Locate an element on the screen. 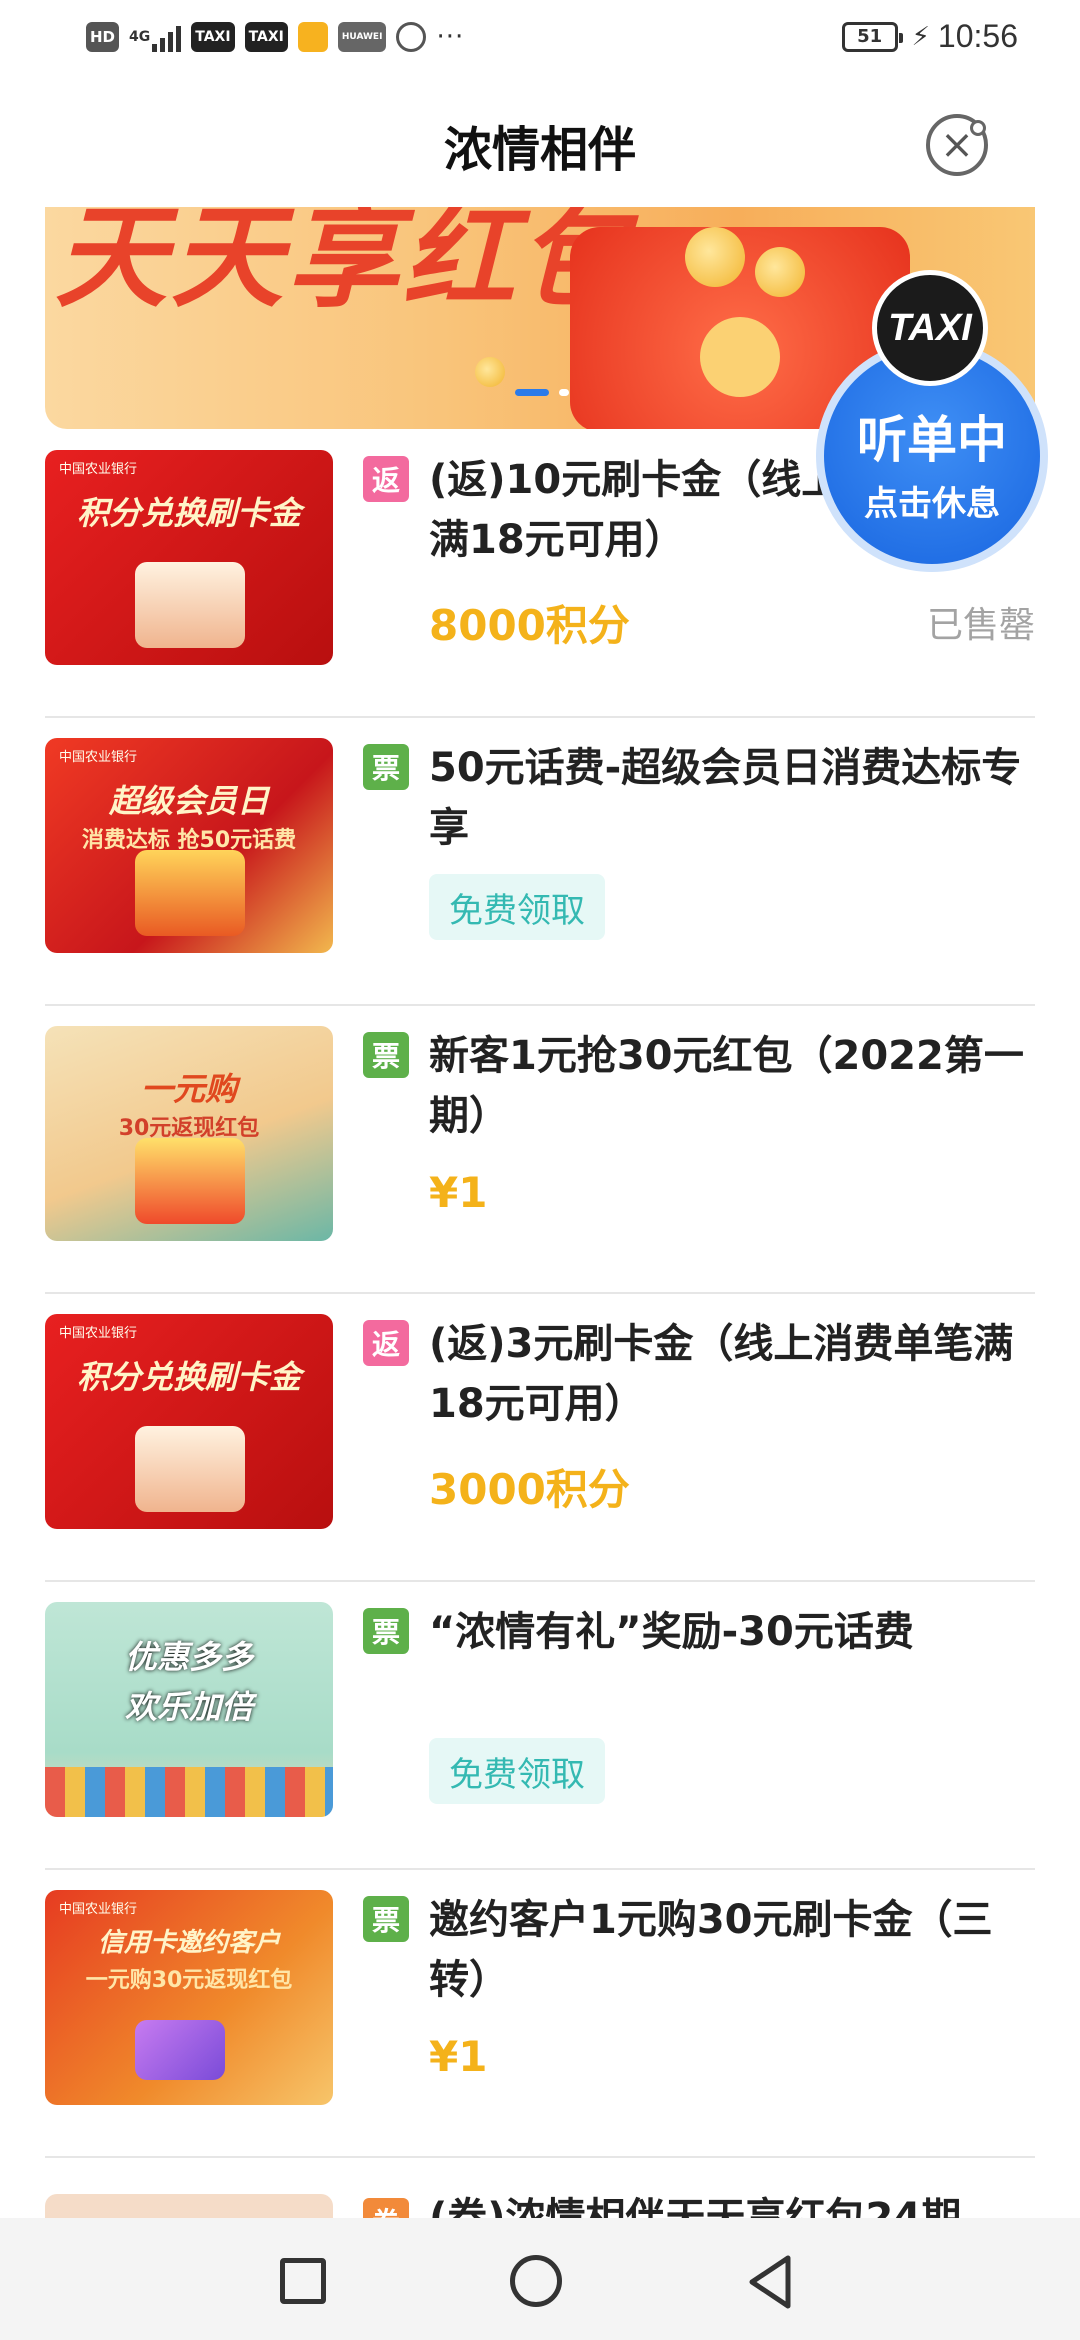 The height and width of the screenshot is (2340, 1080). page-dot is located at coordinates (564, 392).